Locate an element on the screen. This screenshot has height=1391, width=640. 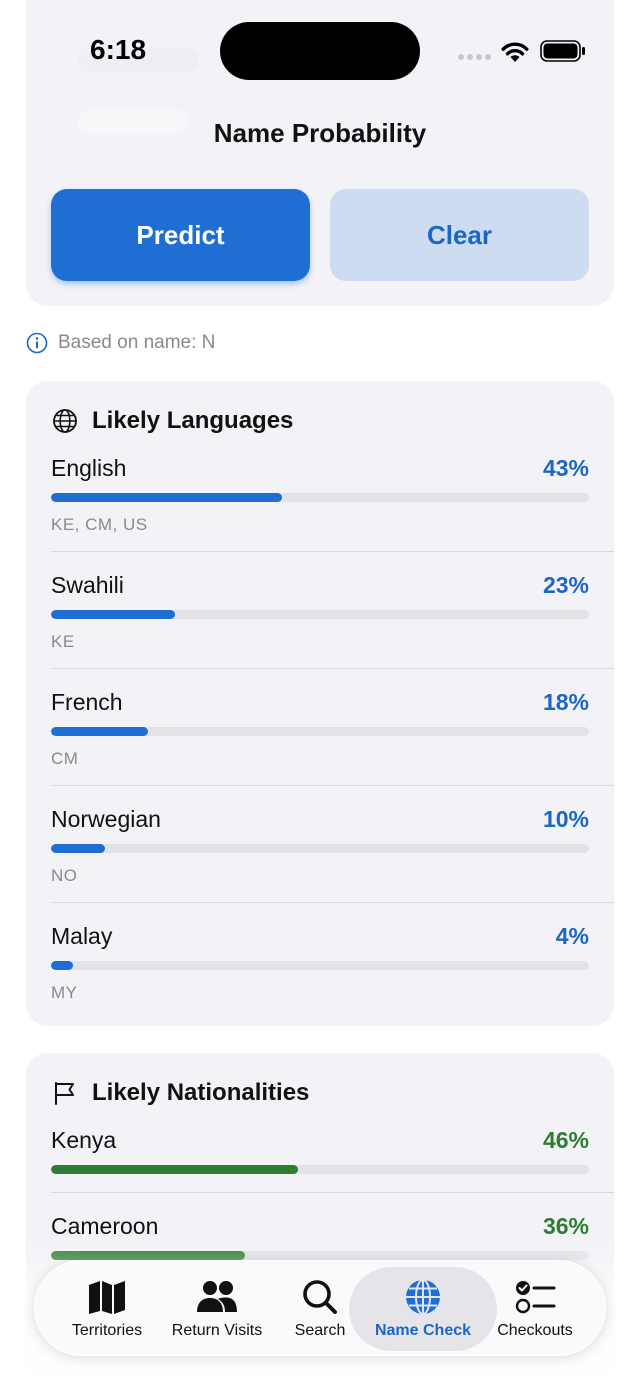
nationality-name: Cameroon is located at coordinates (105, 1226).